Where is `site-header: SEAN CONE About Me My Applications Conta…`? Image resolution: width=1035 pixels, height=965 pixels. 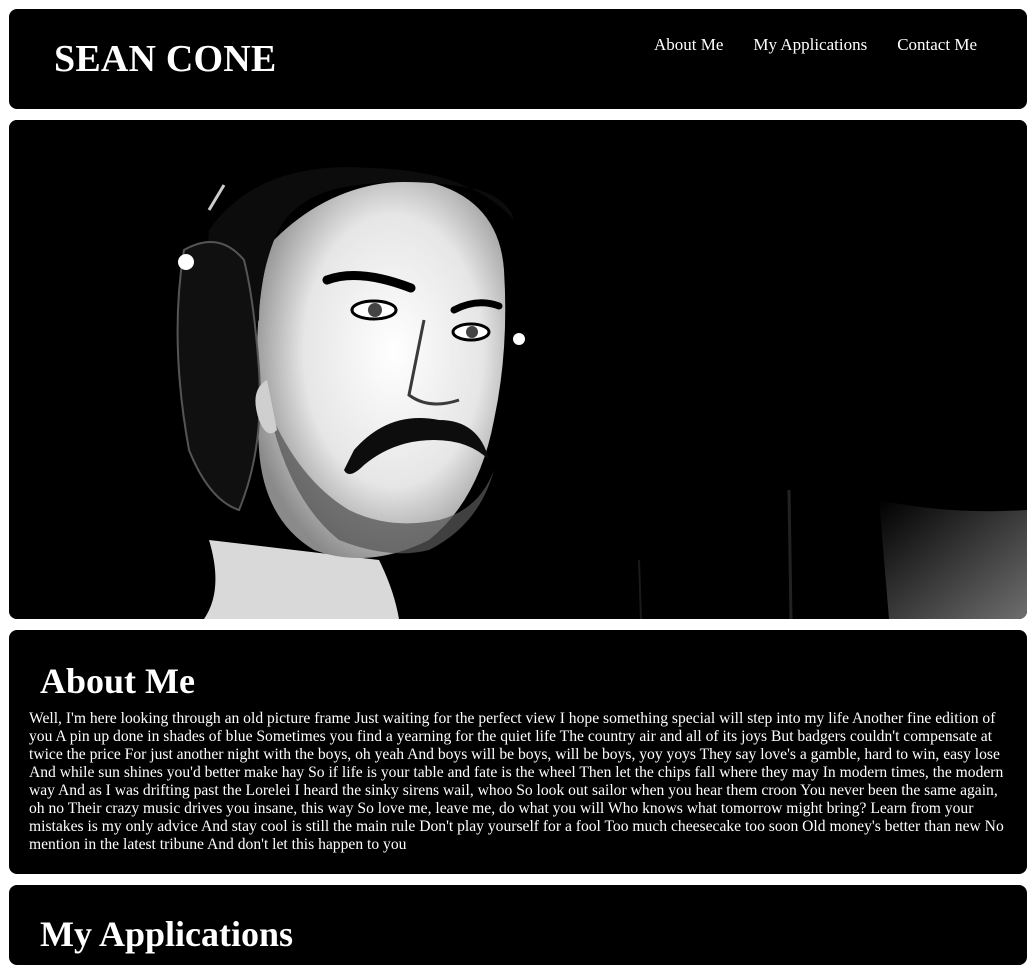
site-header: SEAN CONE About Me My Applications Conta… is located at coordinates (518, 59).